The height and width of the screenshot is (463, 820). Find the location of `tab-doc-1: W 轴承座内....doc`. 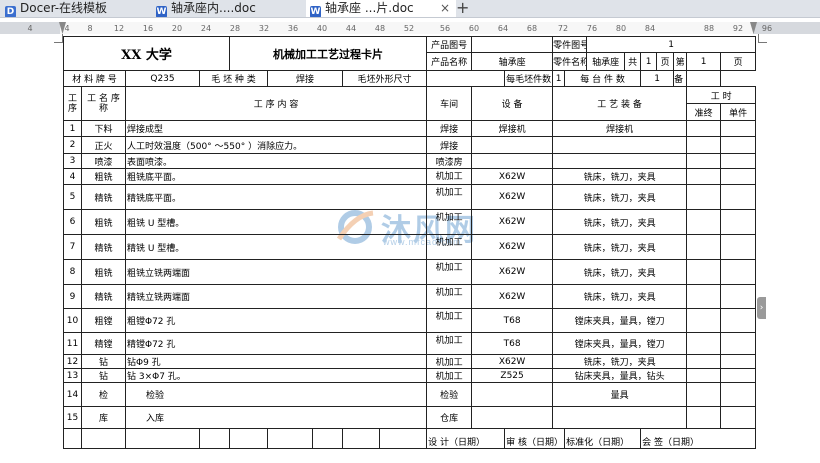

tab-doc-1: W 轴承座内....doc is located at coordinates (229, 8).